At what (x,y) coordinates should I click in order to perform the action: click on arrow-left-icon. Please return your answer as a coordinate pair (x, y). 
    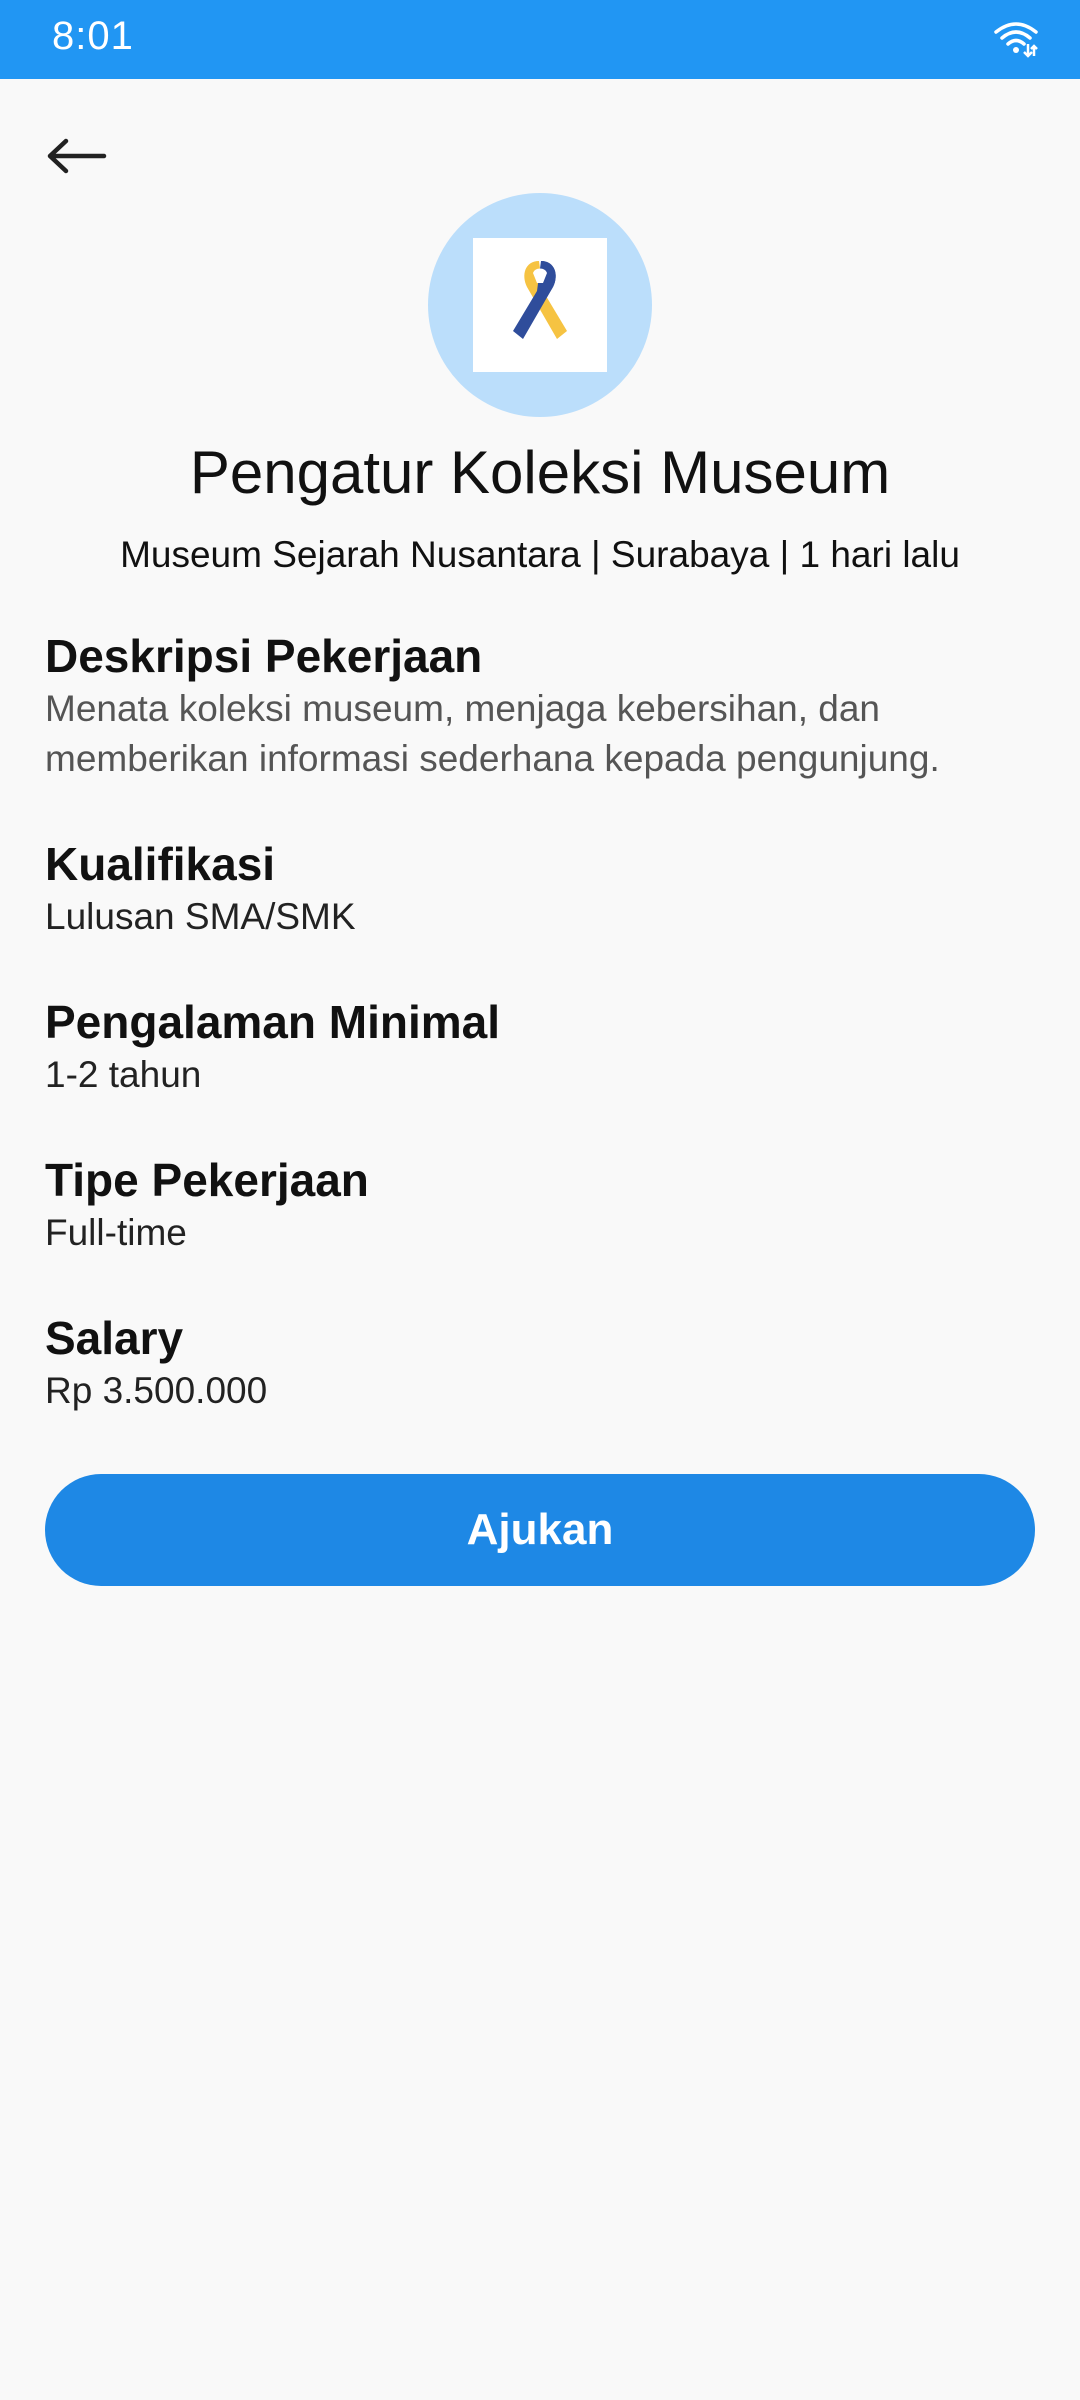
    Looking at the image, I should click on (76, 158).